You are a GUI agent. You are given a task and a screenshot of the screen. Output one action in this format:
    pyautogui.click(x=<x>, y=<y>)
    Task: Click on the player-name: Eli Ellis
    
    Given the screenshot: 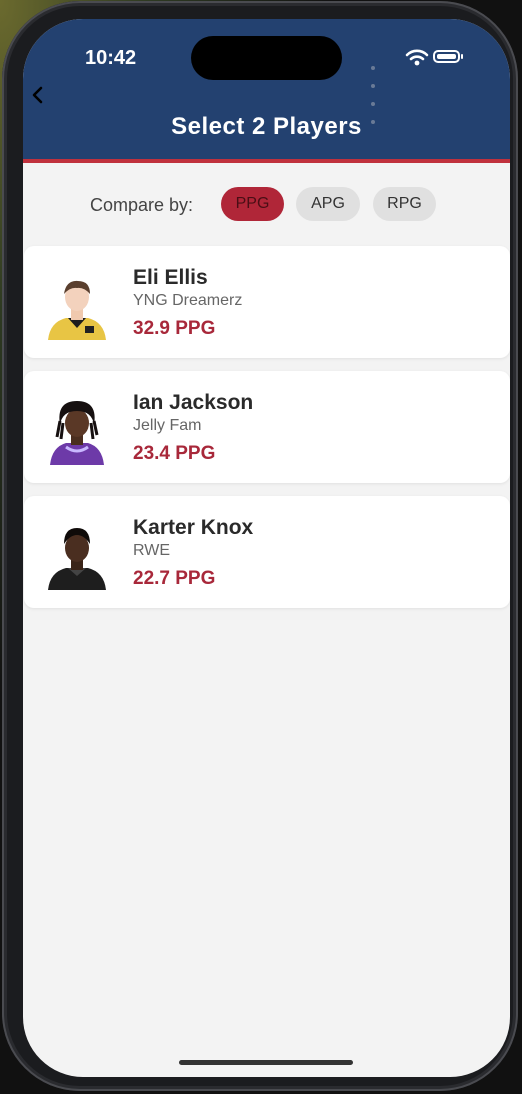 What is the action you would take?
    pyautogui.click(x=170, y=277)
    